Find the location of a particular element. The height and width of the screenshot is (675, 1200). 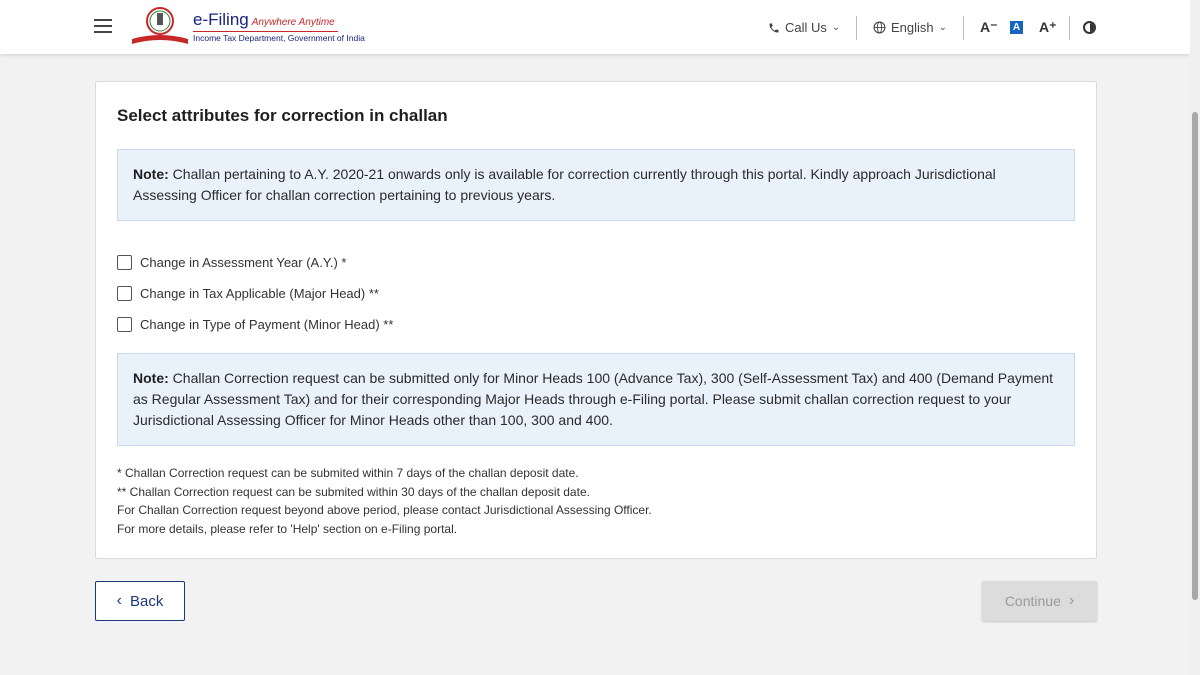

back-button: ‹ Back is located at coordinates (140, 601).